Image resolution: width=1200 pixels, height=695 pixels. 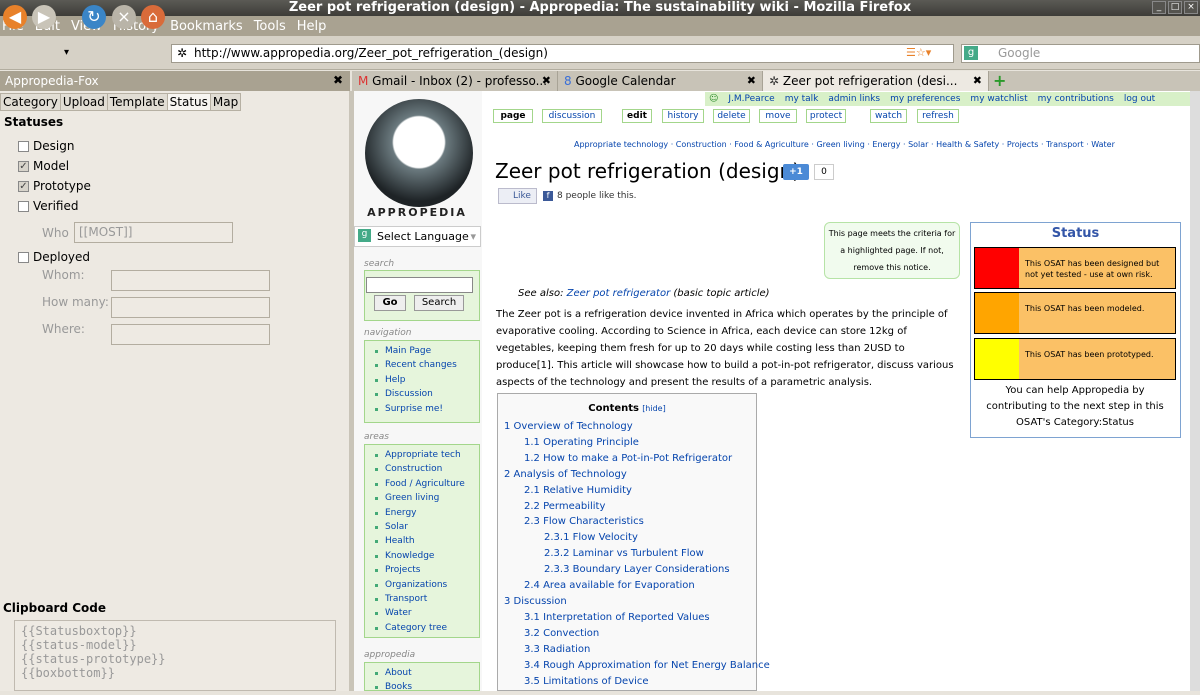 I want to click on area-link: Transport, so click(x=422, y=599).